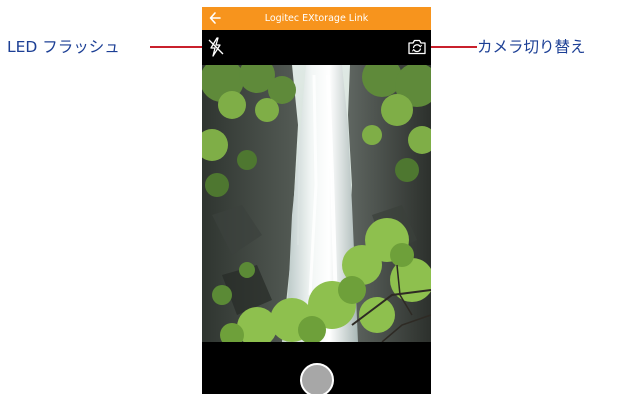  What do you see at coordinates (316, 47) in the screenshot?
I see `camera-toolbar` at bounding box center [316, 47].